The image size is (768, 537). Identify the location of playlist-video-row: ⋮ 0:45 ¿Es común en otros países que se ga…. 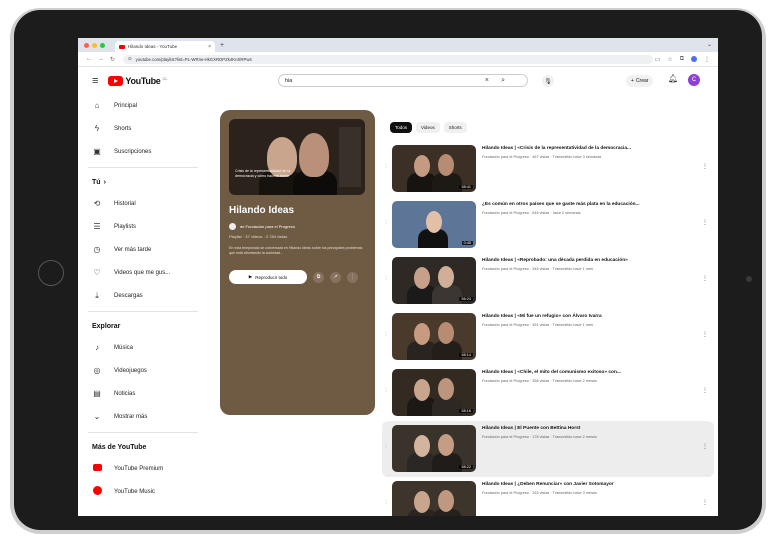
(548, 225).